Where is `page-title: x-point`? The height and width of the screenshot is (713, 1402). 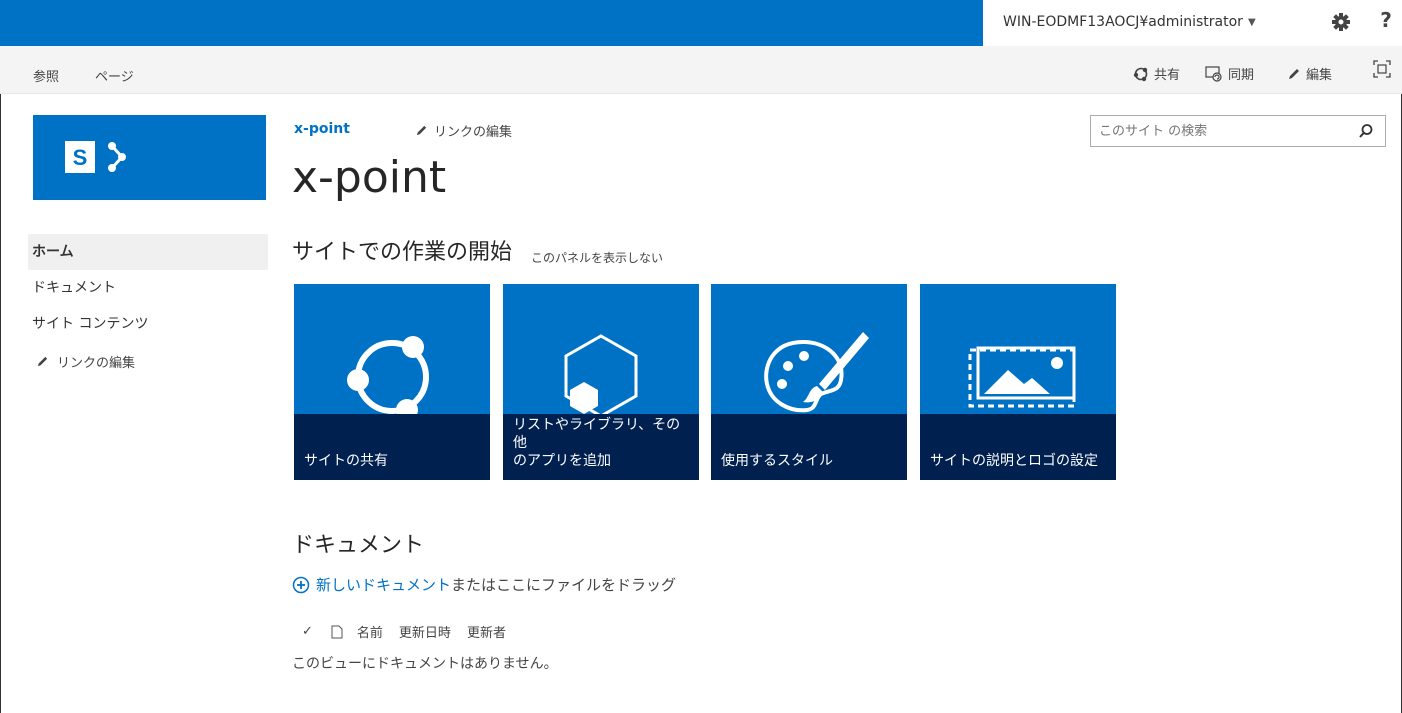 page-title: x-point is located at coordinates (369, 177).